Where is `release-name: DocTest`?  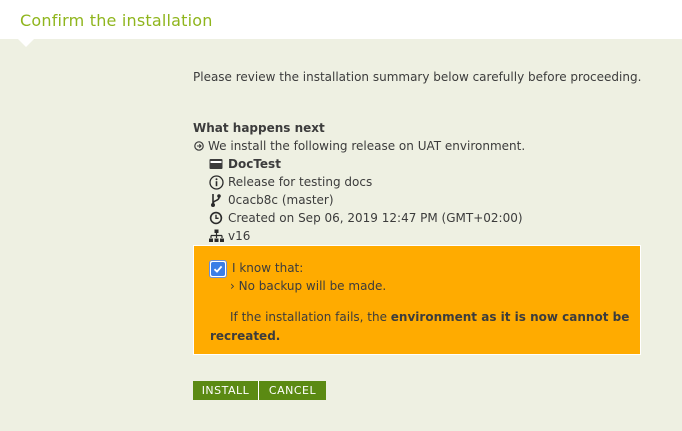
release-name: DocTest is located at coordinates (254, 164).